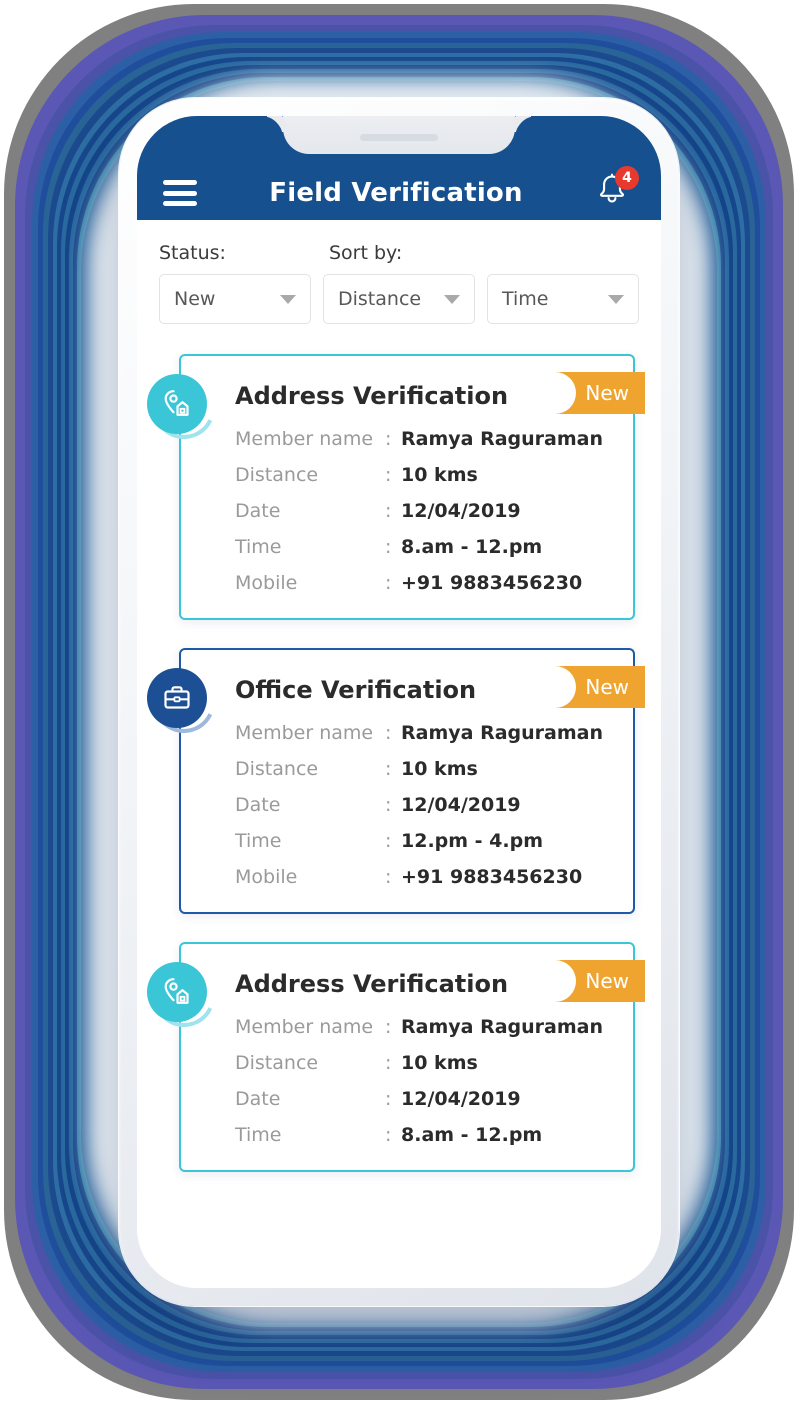 The height and width of the screenshot is (1404, 798). What do you see at coordinates (563, 299) in the screenshot?
I see `sort-time-select: Time` at bounding box center [563, 299].